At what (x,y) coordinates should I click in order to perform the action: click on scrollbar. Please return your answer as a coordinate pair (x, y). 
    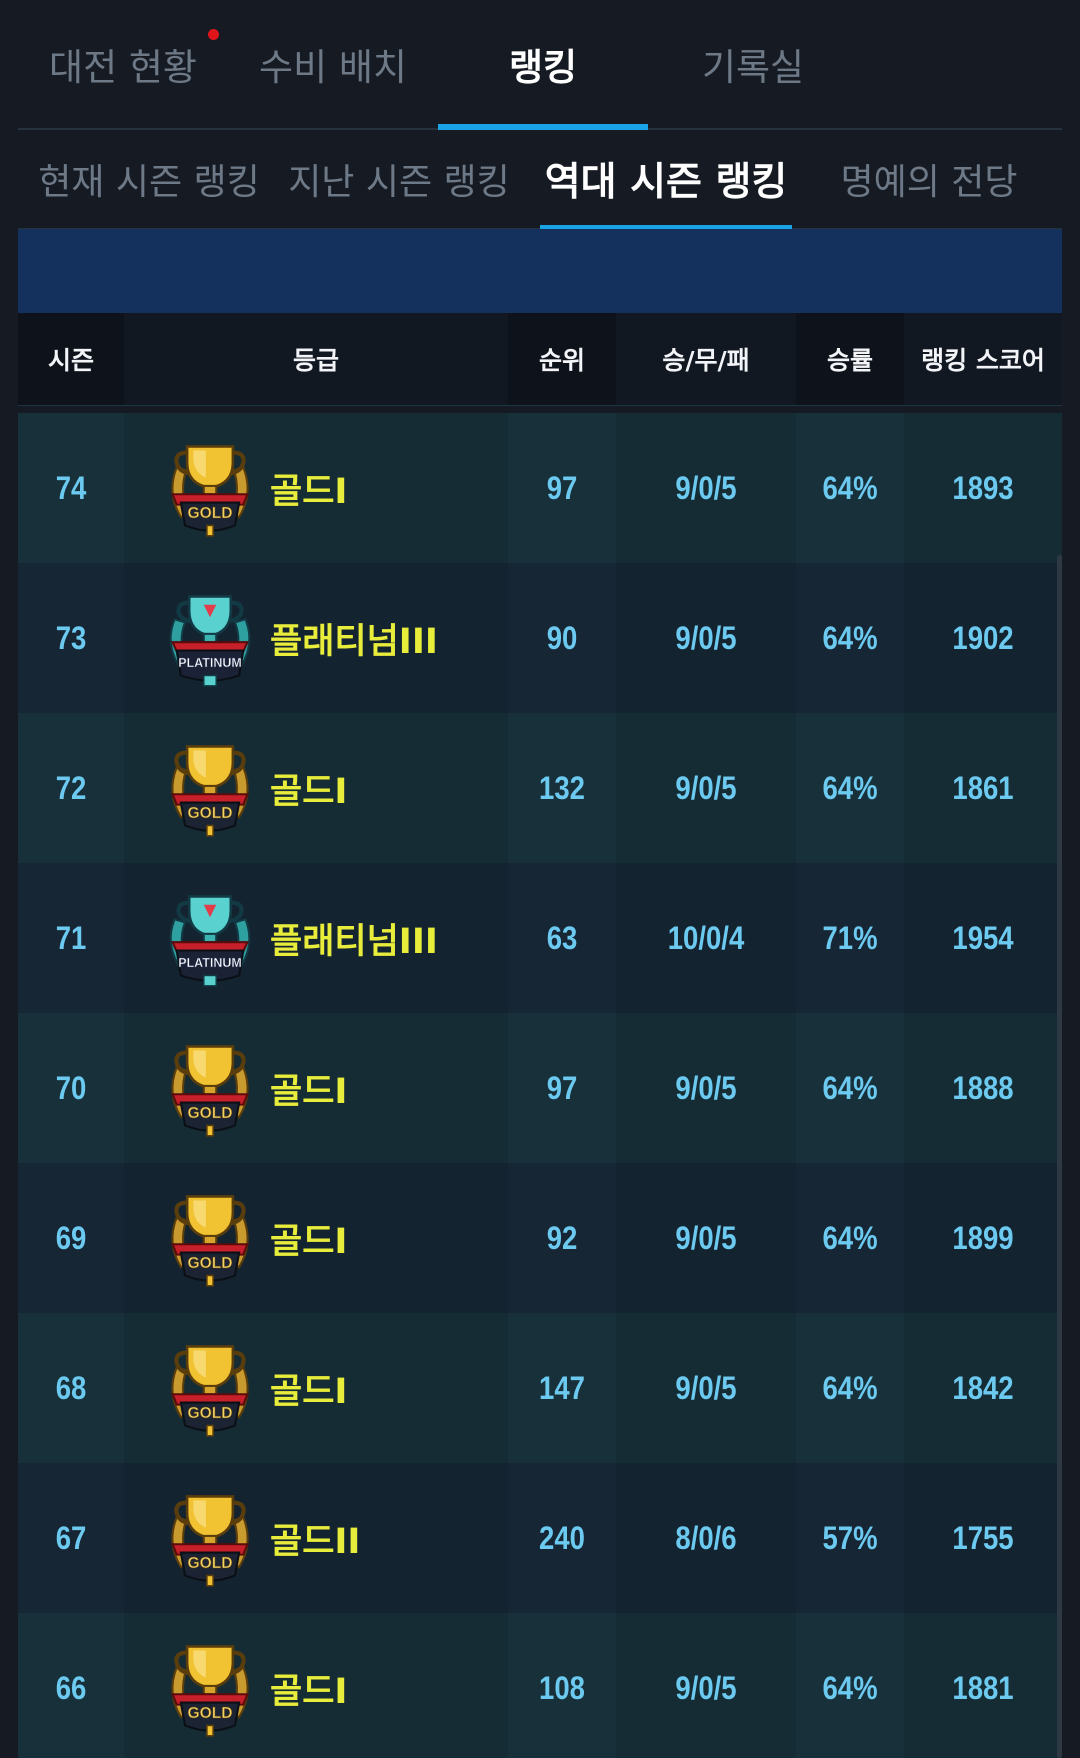
    Looking at the image, I should click on (1059, 1156).